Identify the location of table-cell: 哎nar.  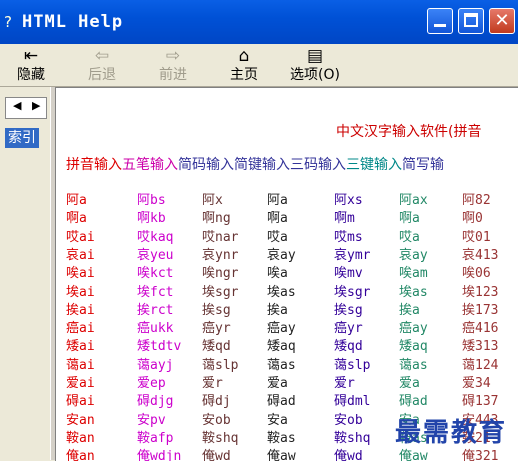
(220, 237).